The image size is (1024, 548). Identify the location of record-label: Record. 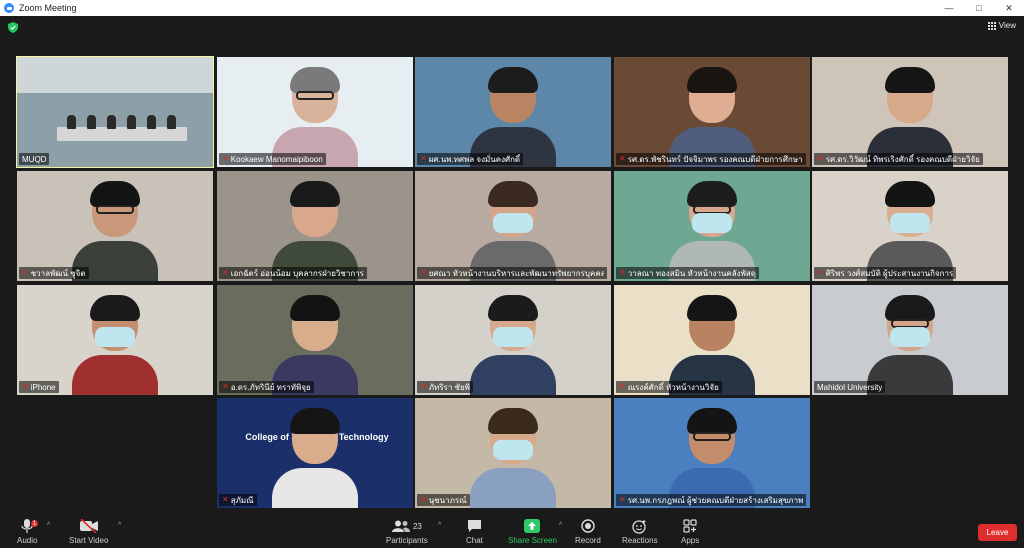
(588, 540).